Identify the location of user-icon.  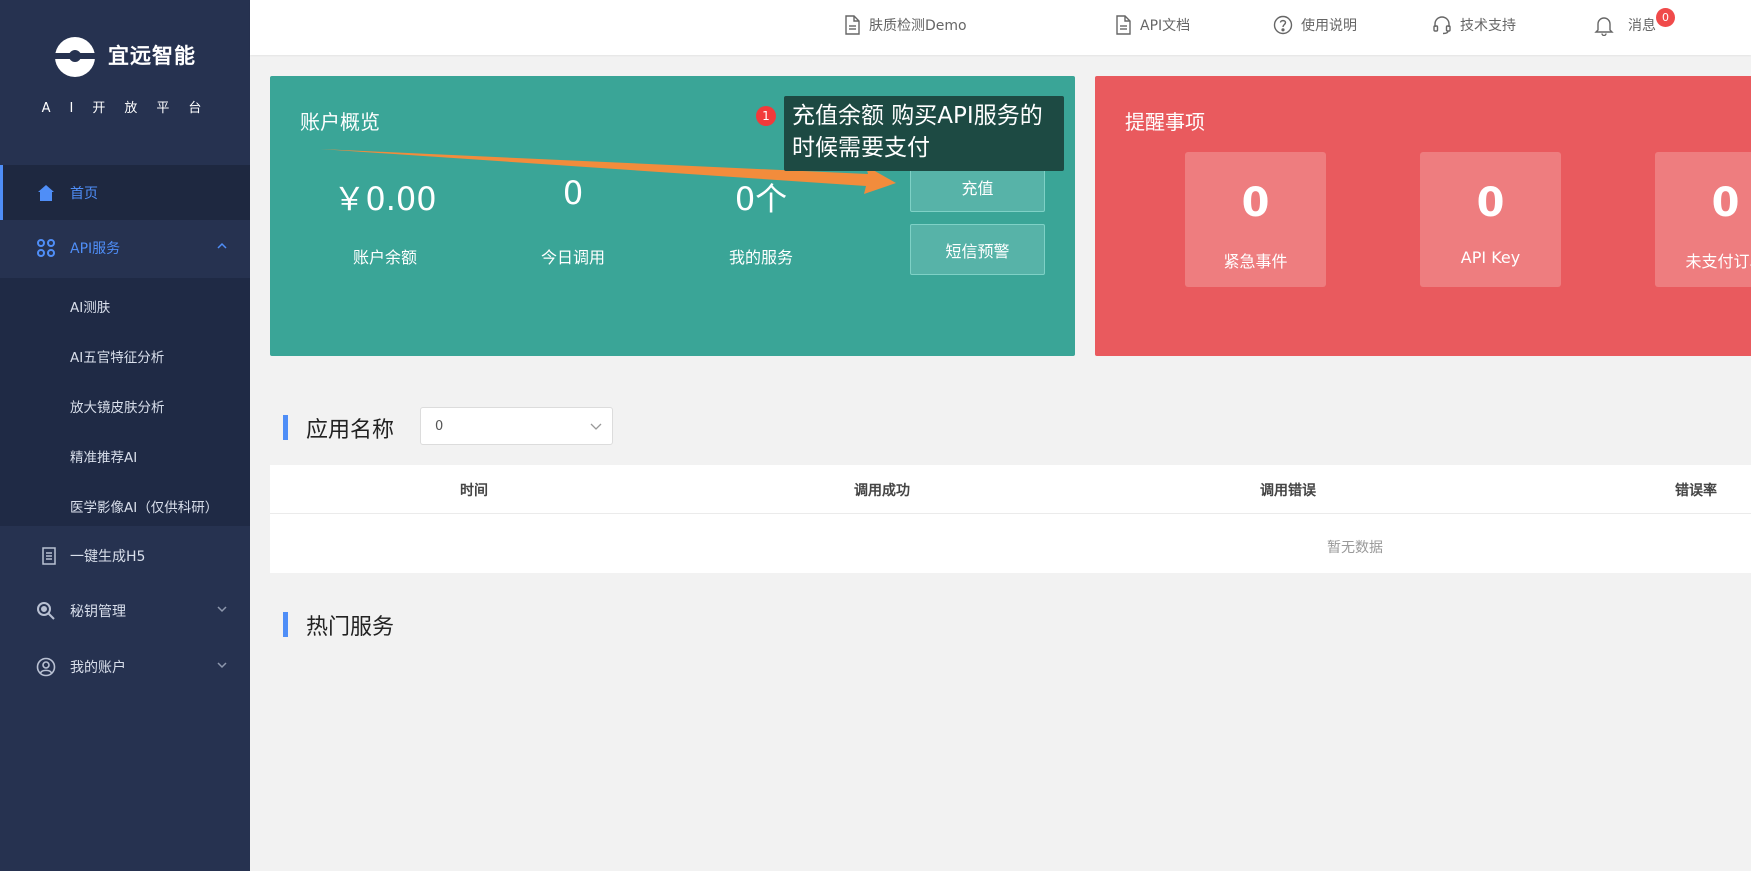
(46, 667).